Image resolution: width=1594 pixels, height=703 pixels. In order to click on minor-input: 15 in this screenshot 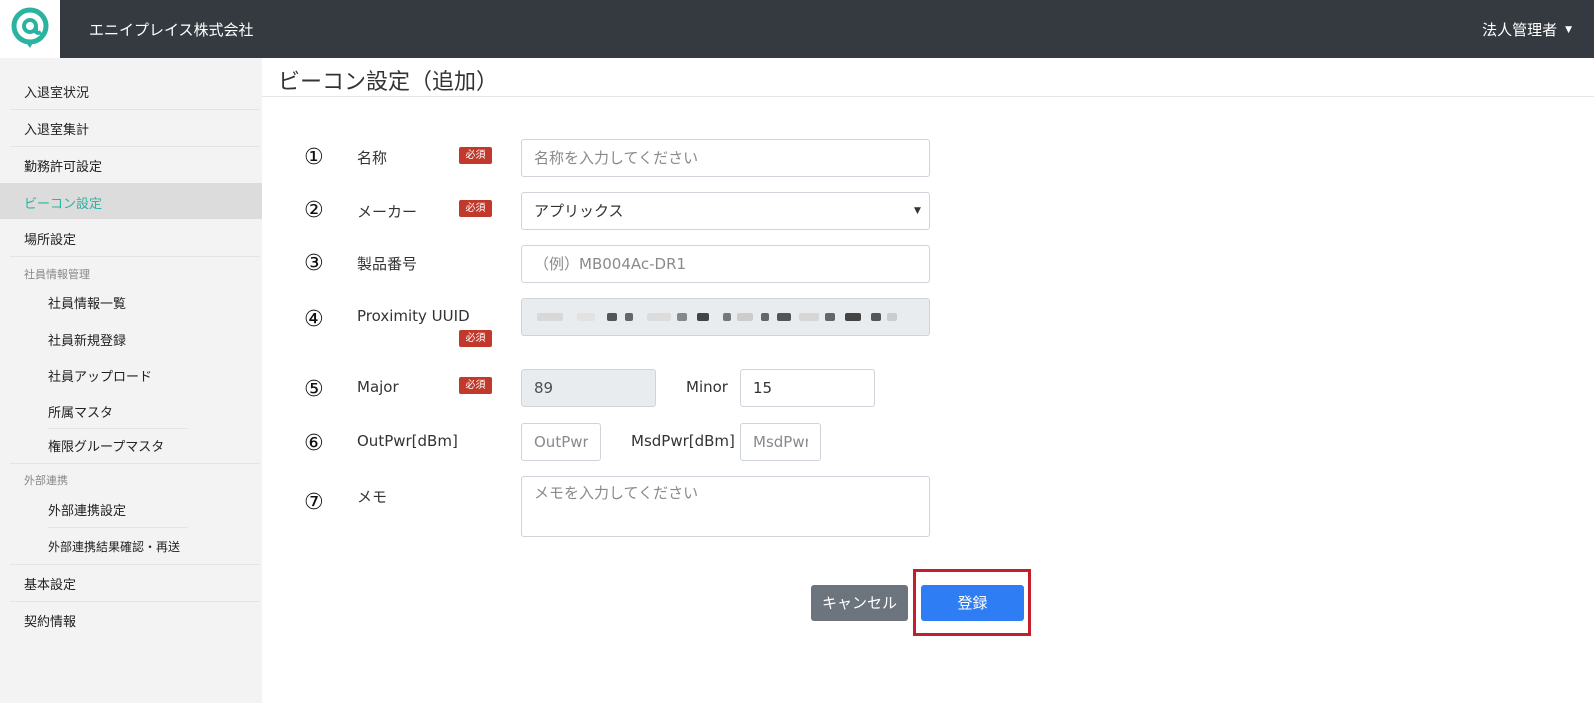, I will do `click(807, 388)`.